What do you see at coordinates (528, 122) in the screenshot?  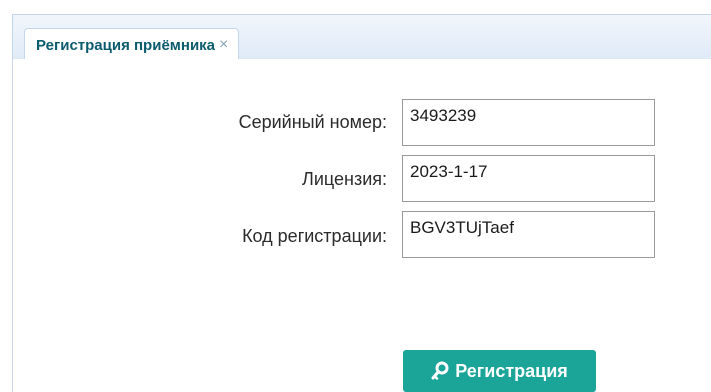 I see `serial-number-field` at bounding box center [528, 122].